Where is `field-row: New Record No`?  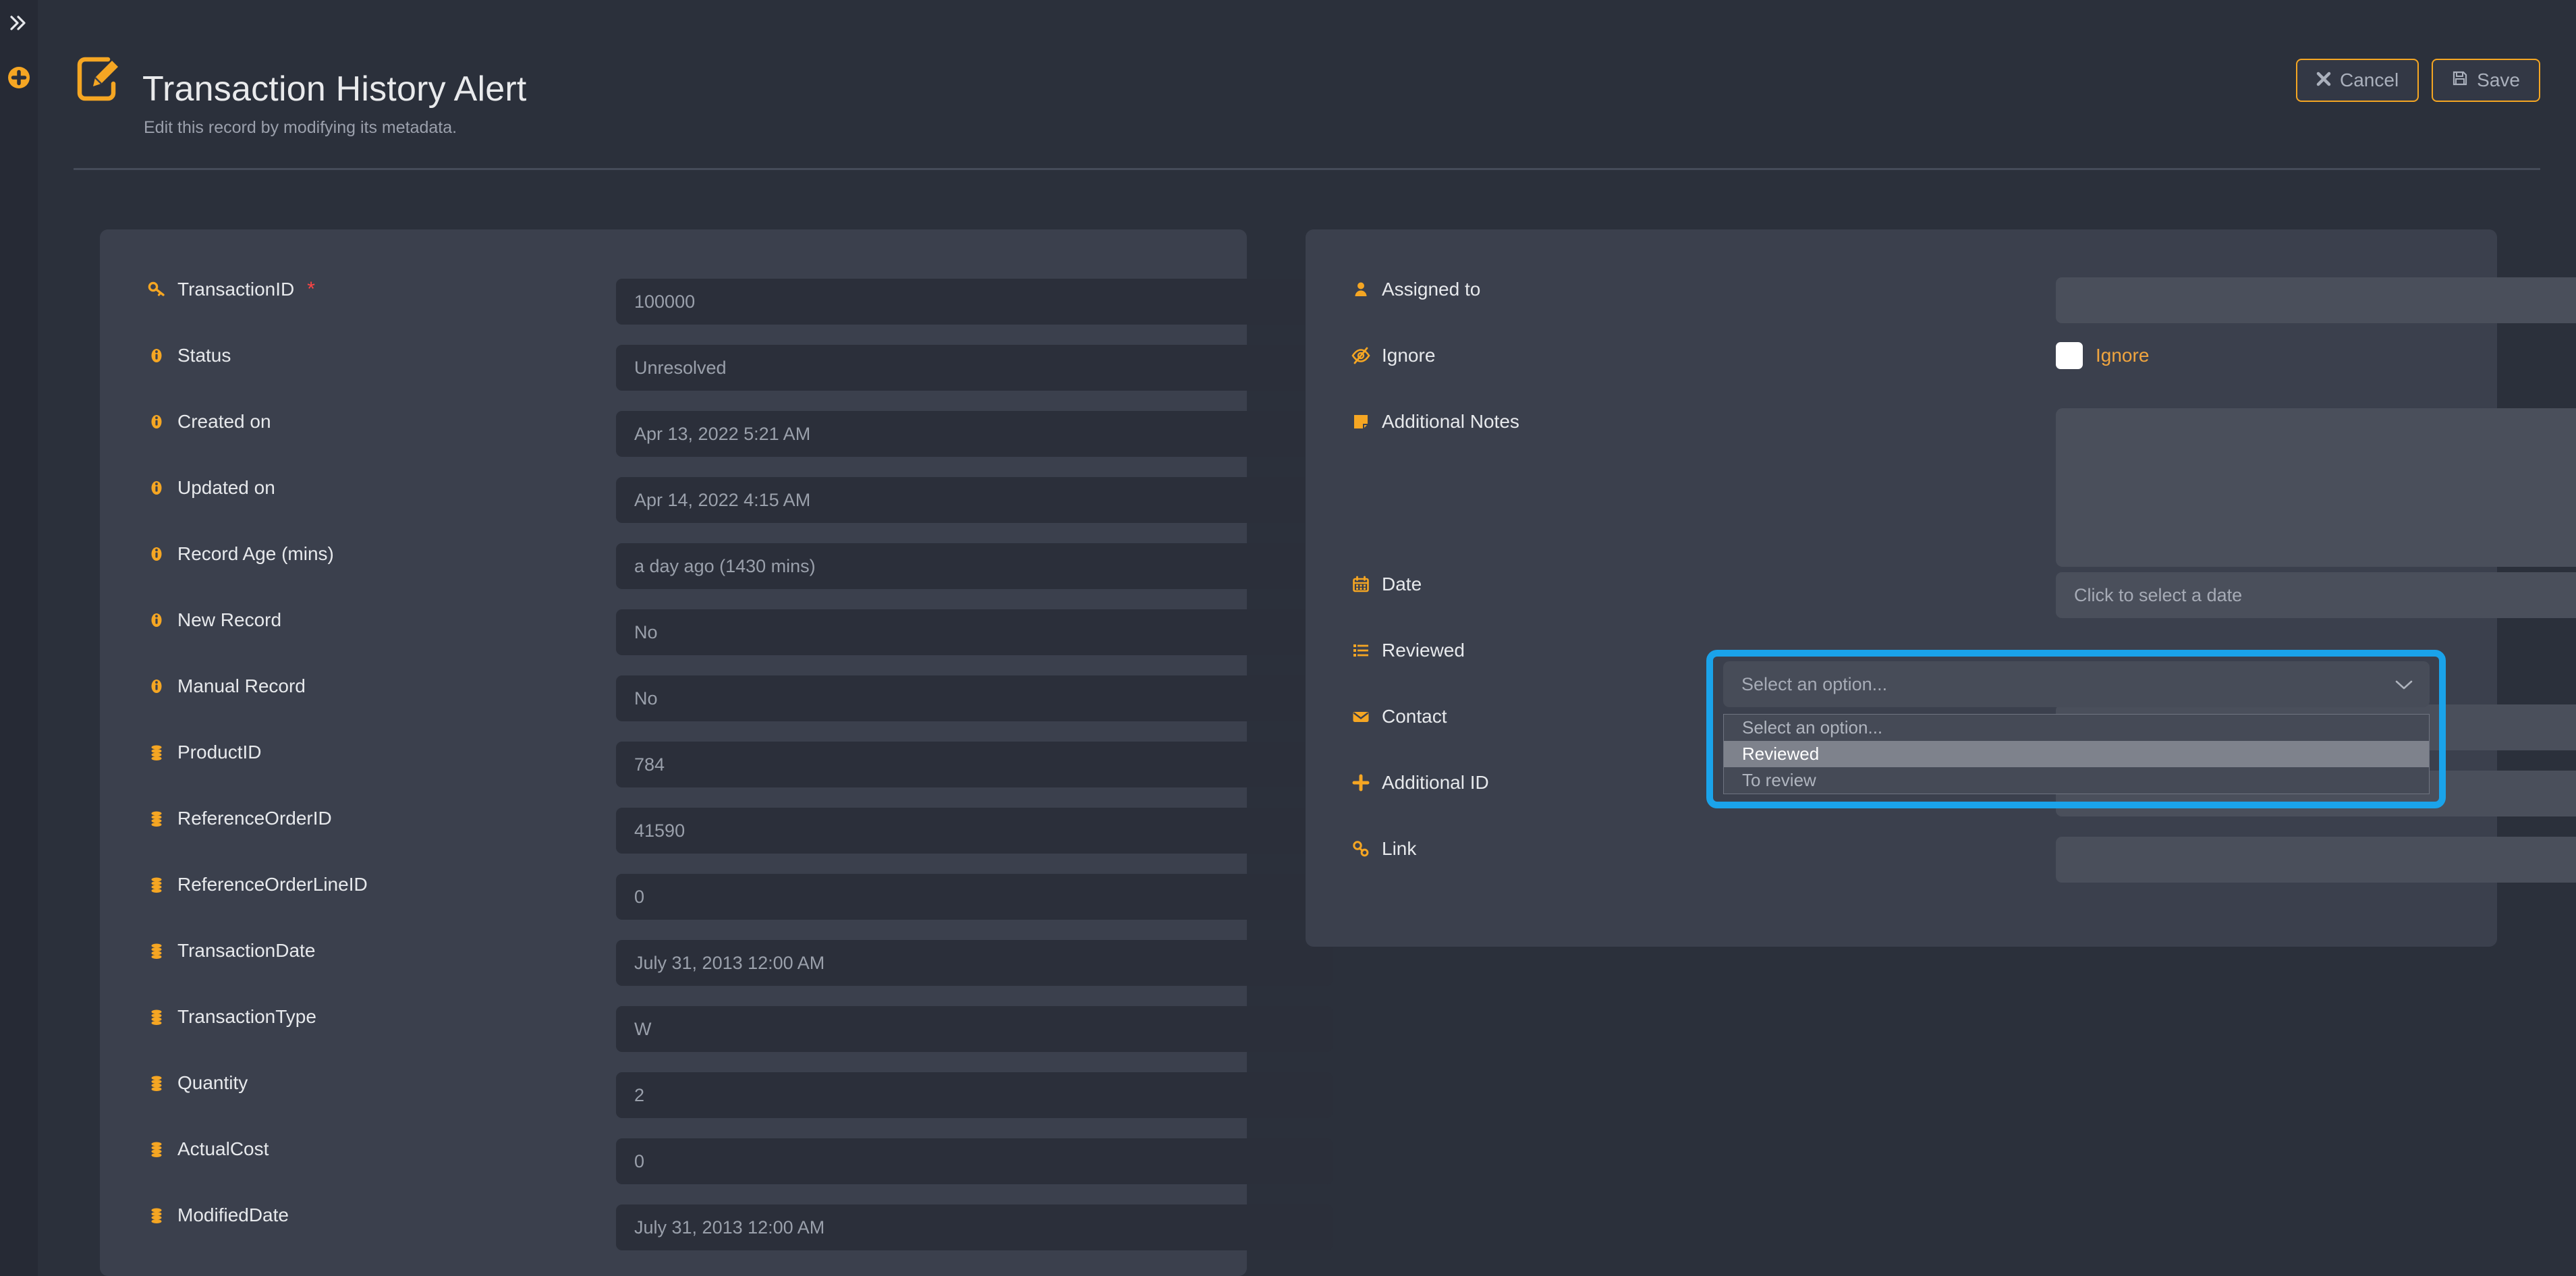
field-row: New Record No is located at coordinates (716, 630).